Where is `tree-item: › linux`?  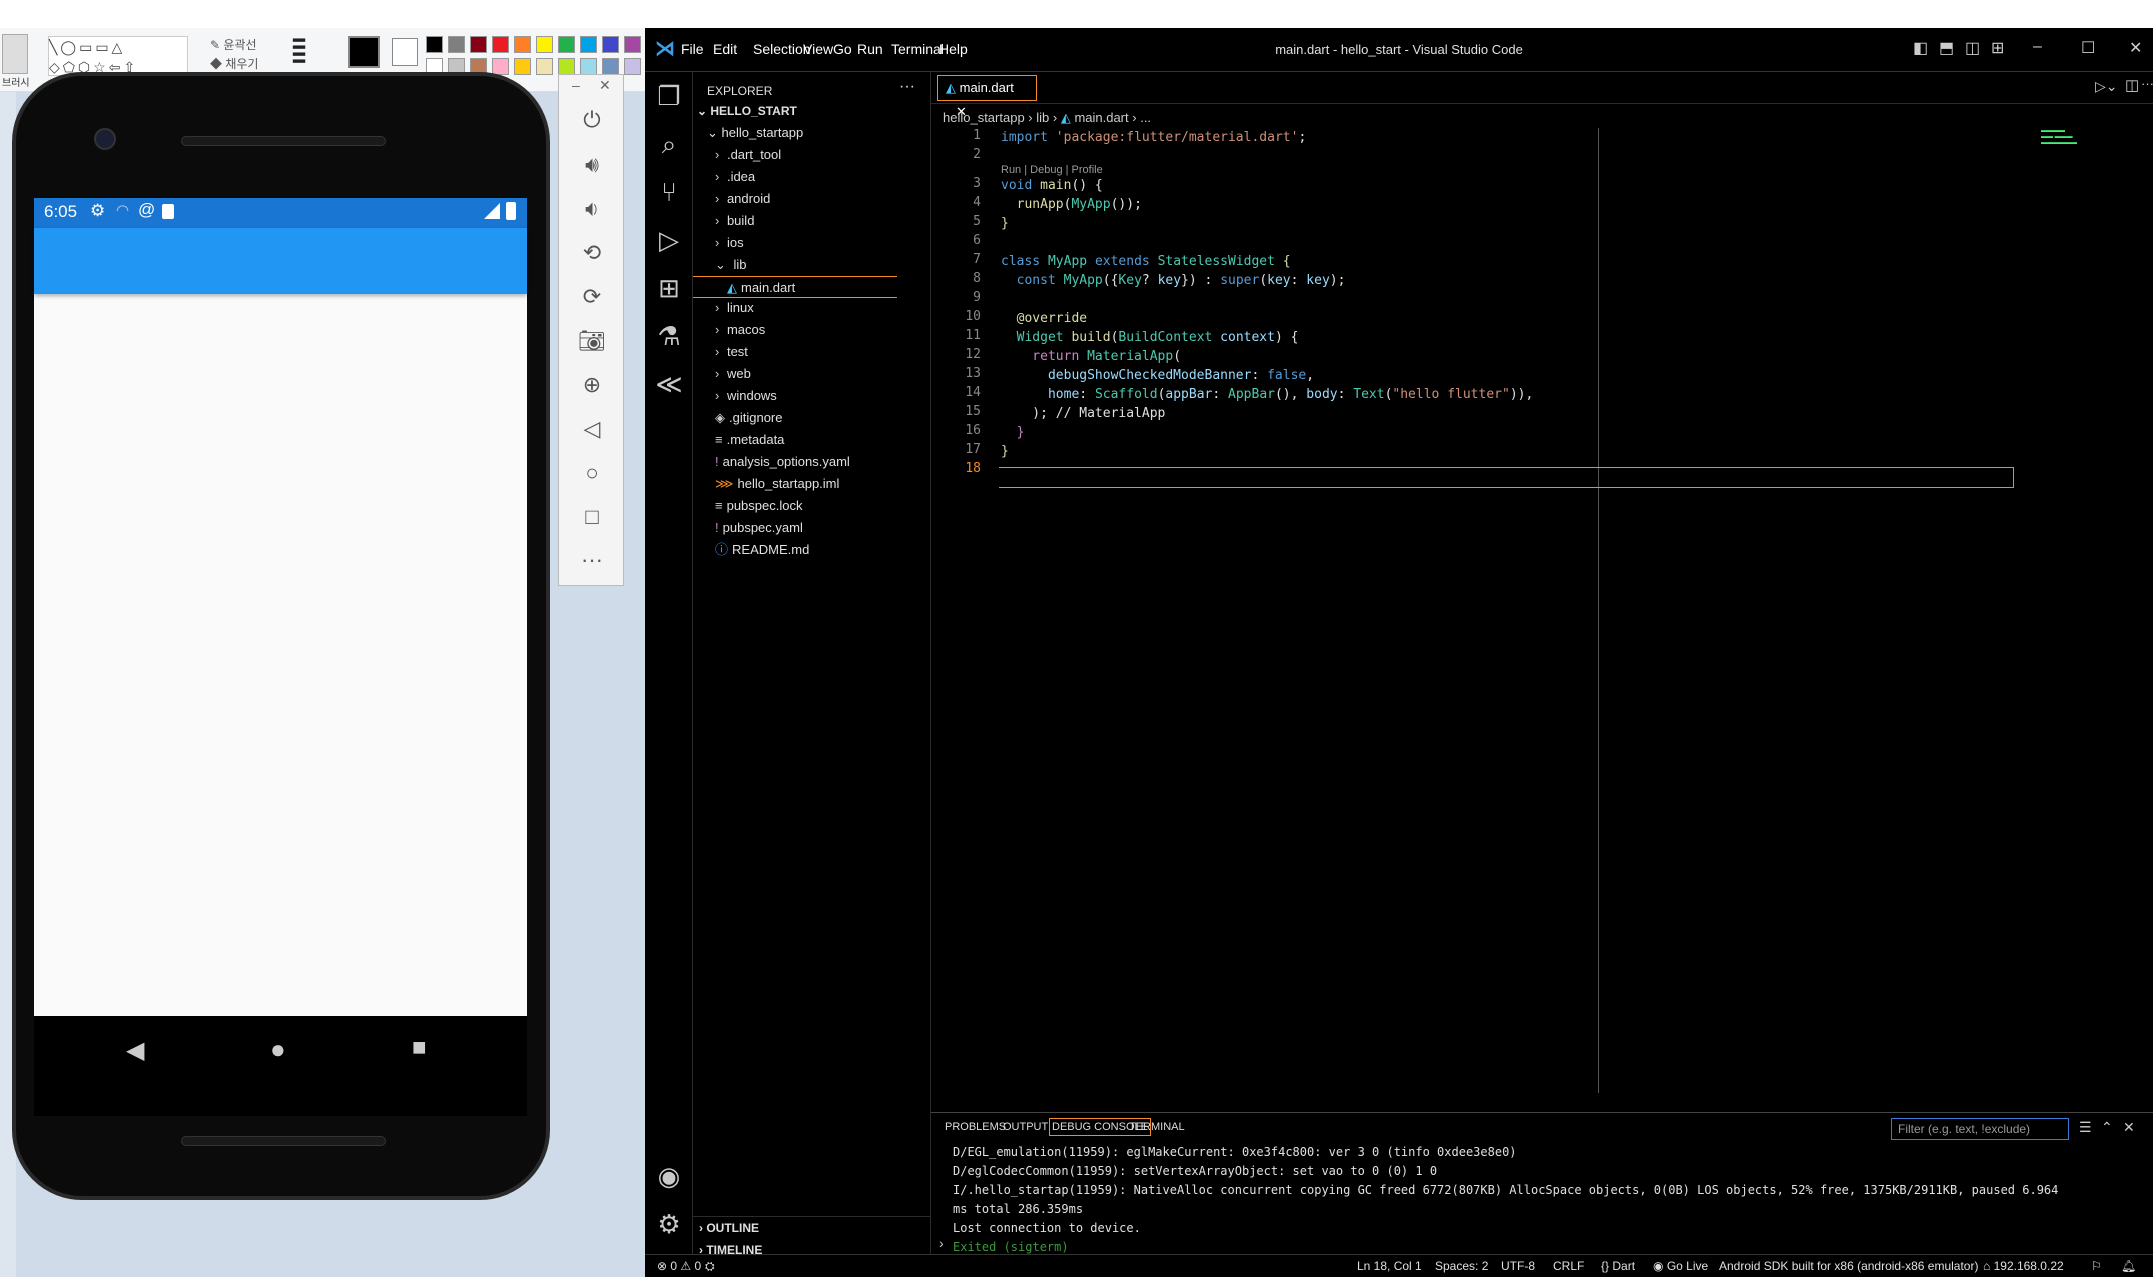 tree-item: › linux is located at coordinates (734, 308).